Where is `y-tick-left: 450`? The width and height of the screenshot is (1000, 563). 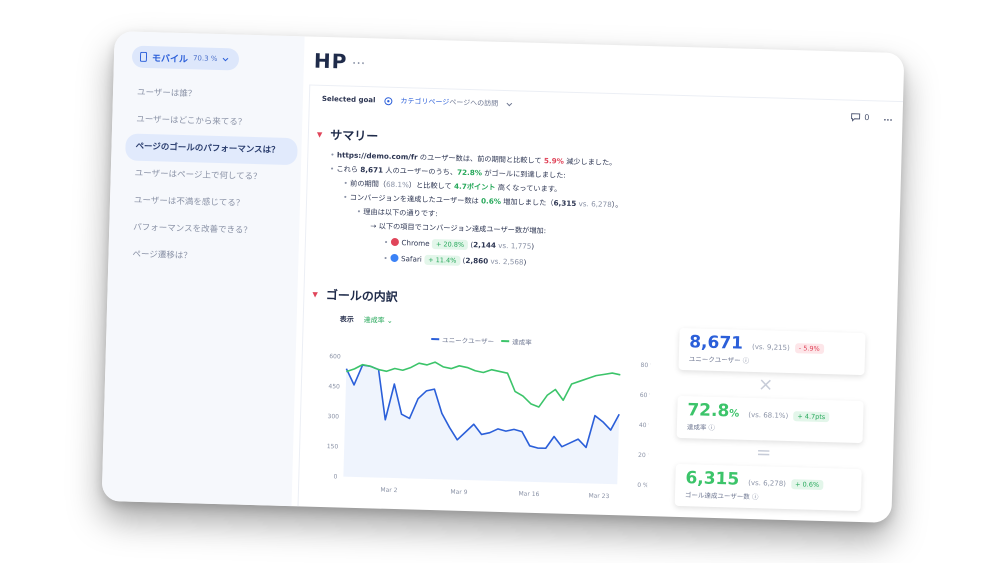 y-tick-left: 450 is located at coordinates (334, 386).